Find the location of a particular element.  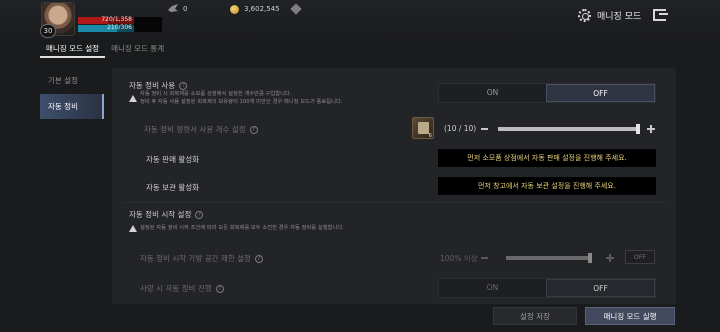

status-panel-bg is located at coordinates (148, 24).